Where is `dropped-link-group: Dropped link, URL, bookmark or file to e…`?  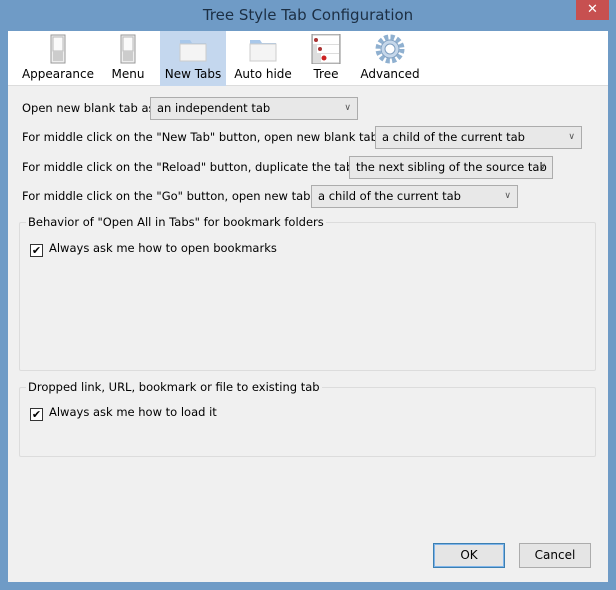 dropped-link-group: Dropped link, URL, bookmark or file to e… is located at coordinates (307, 418).